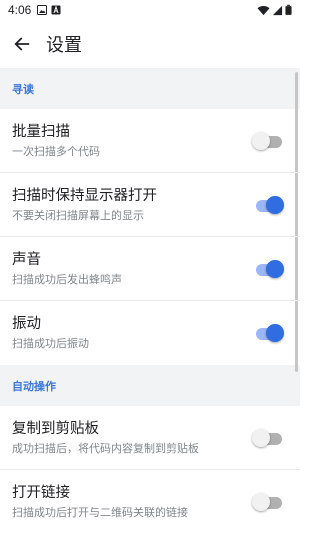 This screenshot has height=533, width=320. I want to click on battery-icon, so click(288, 9).